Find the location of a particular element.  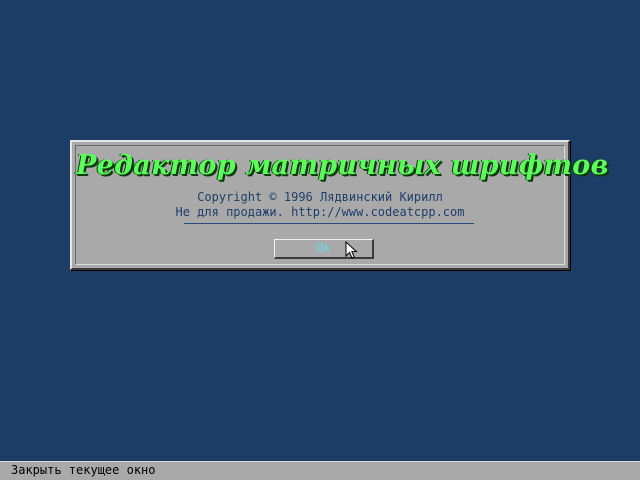

ok-button: Ok is located at coordinates (324, 249).